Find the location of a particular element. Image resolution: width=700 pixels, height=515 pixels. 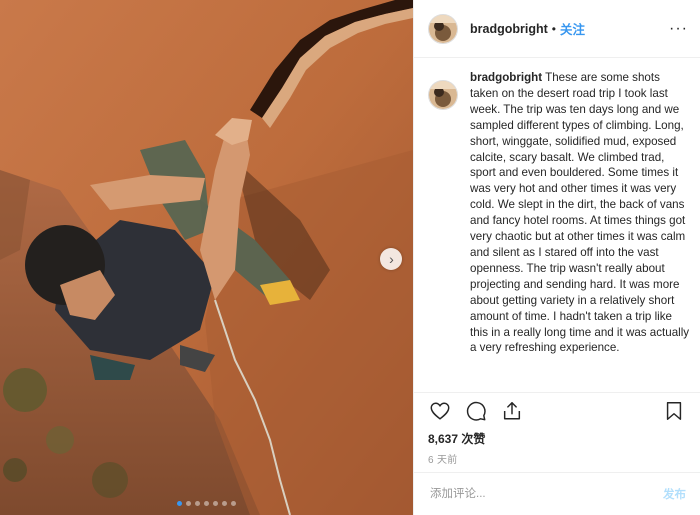

share-icon is located at coordinates (512, 411).